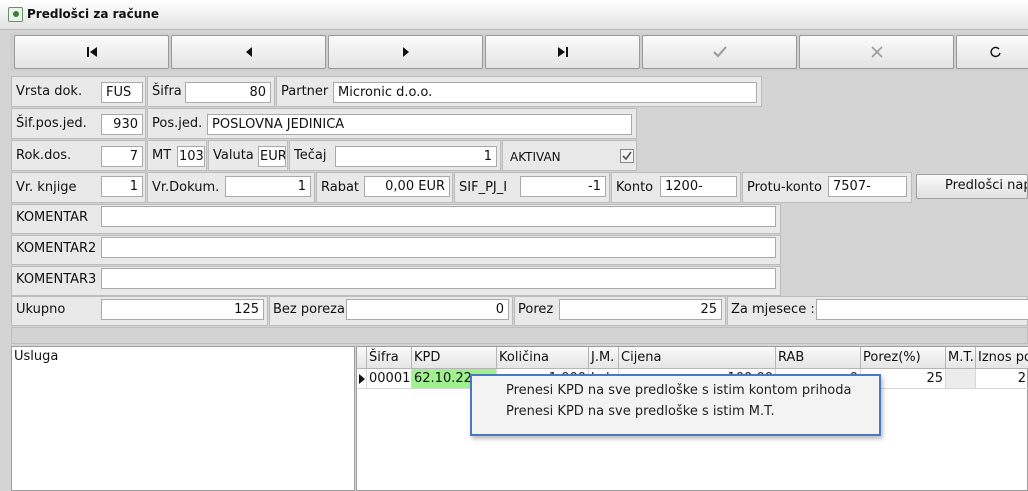  I want to click on column-header-mt: M.T., so click(961, 358).